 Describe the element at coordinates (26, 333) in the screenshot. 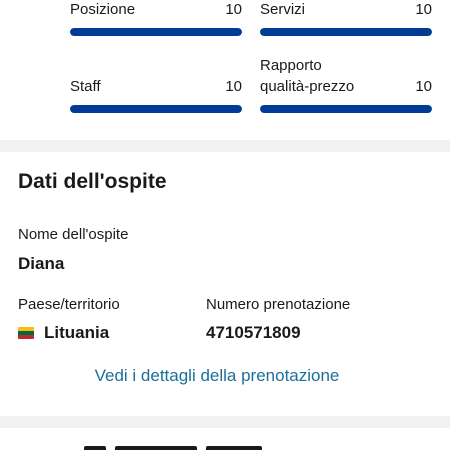

I see `lithuania-flag-icon` at that location.